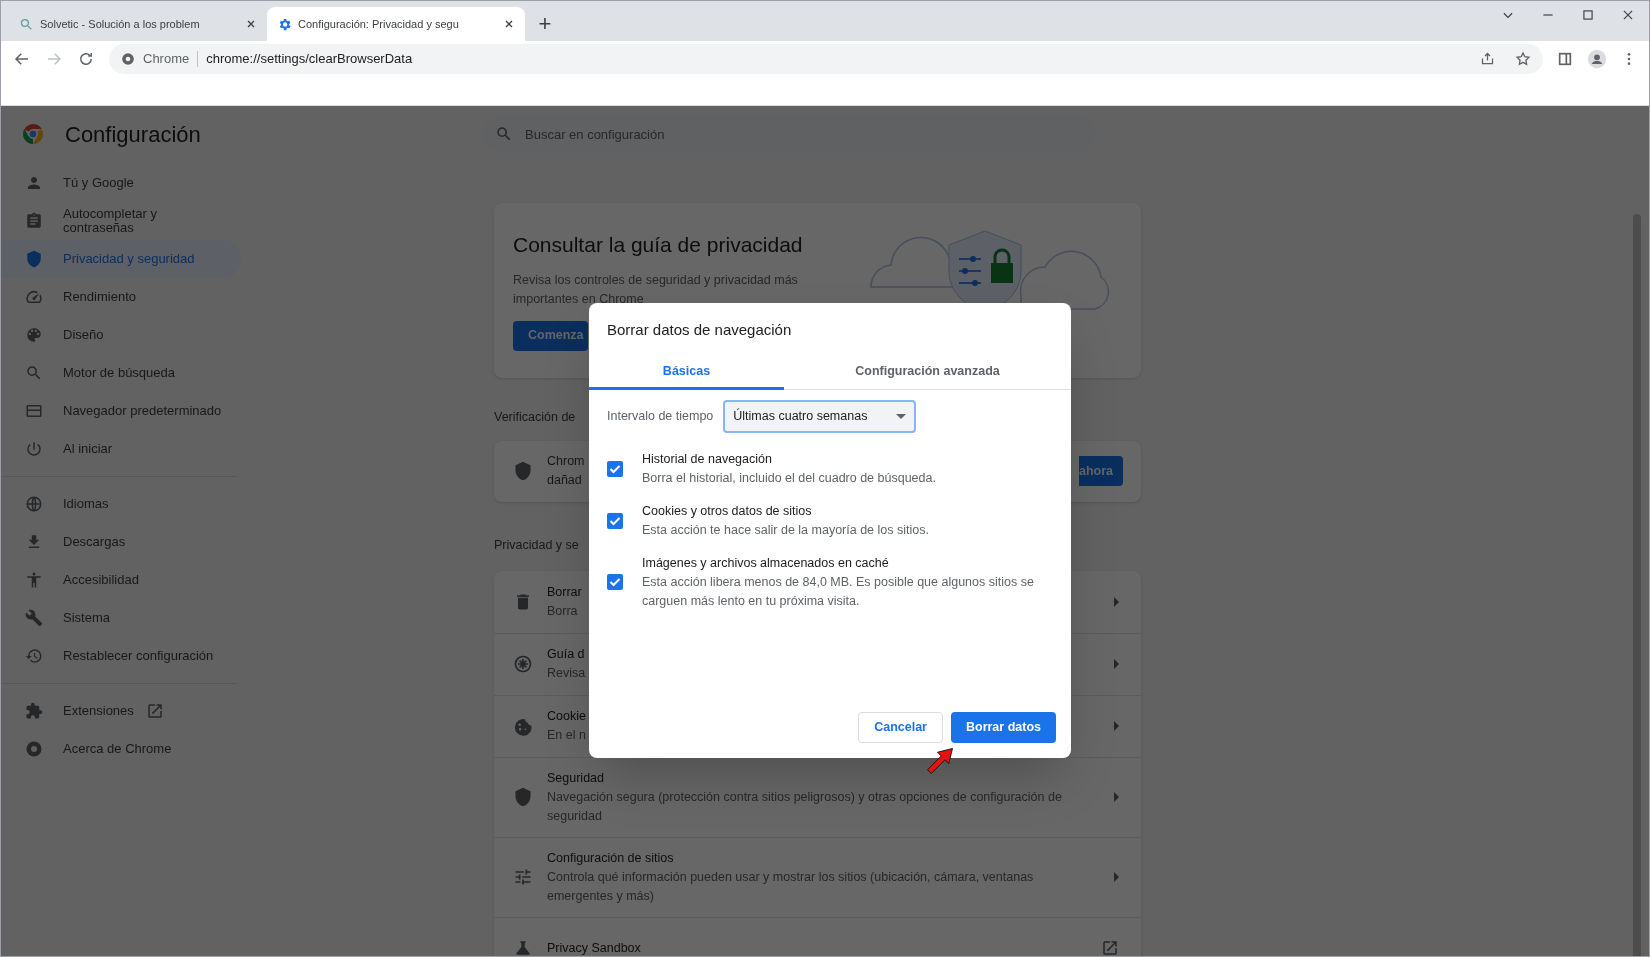 Image resolution: width=1650 pixels, height=957 pixels. I want to click on row-title: Borrar, so click(564, 592).